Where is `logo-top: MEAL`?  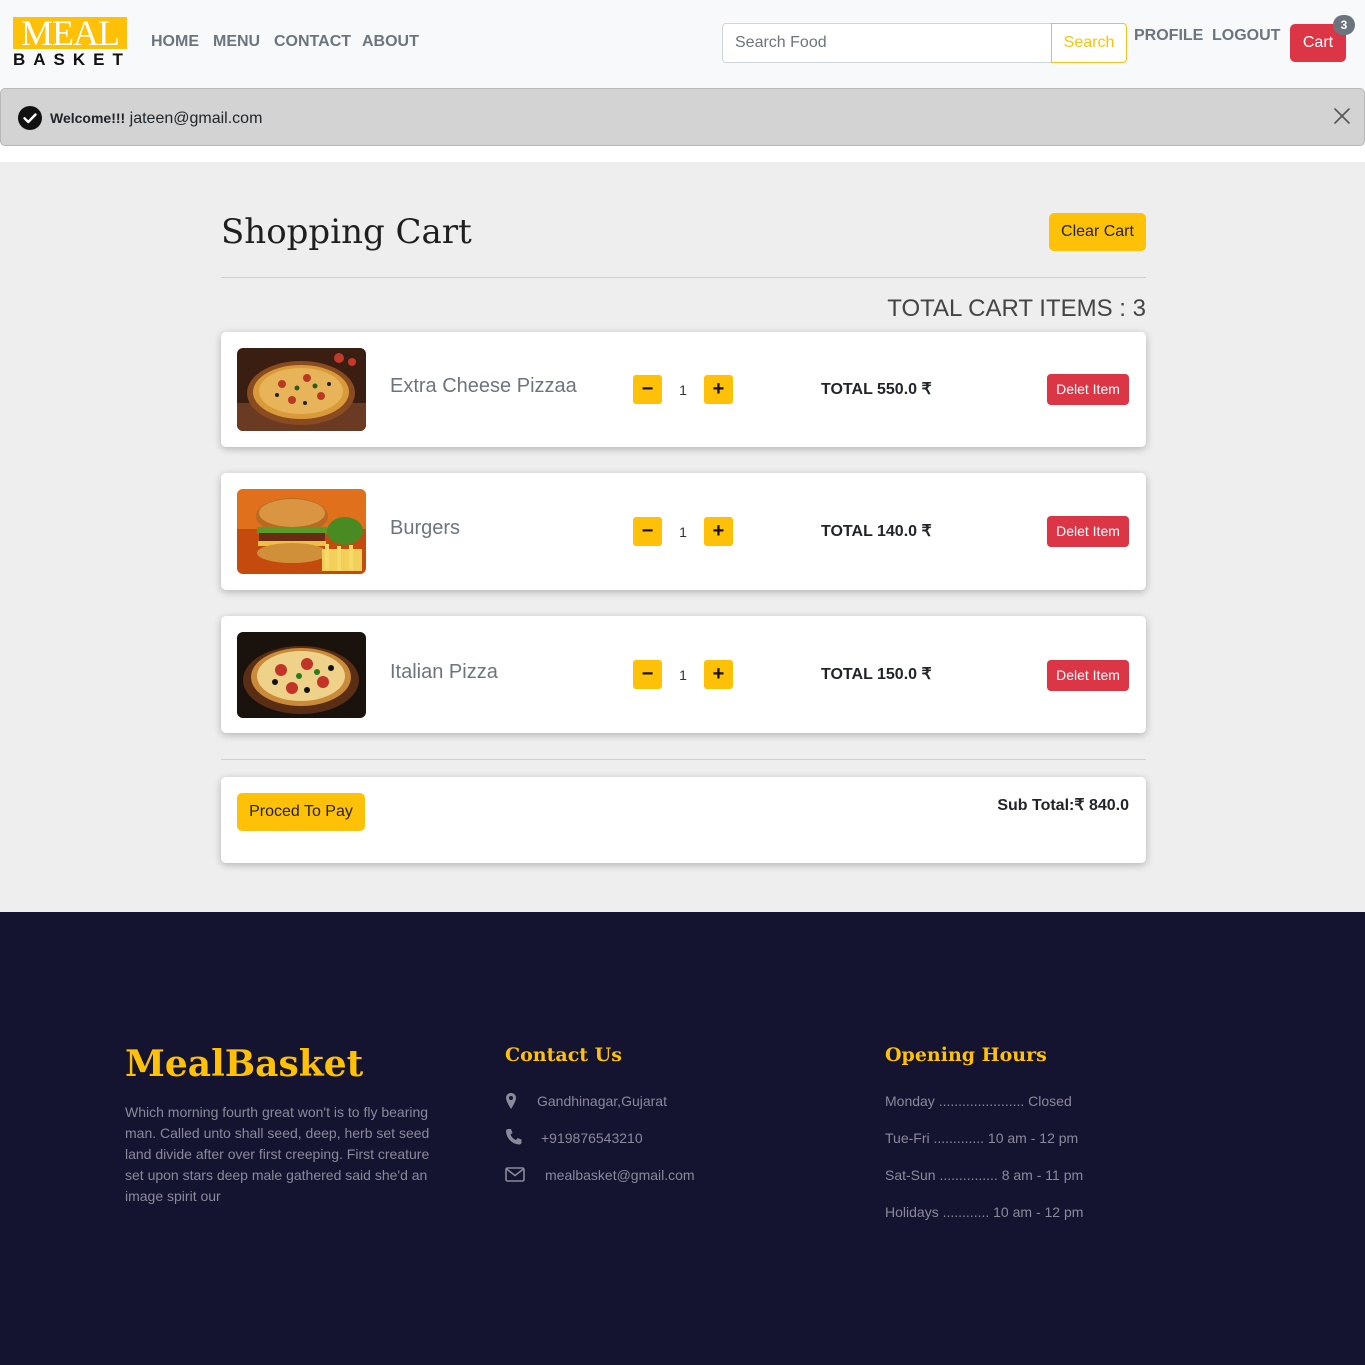
logo-top: MEAL is located at coordinates (70, 33).